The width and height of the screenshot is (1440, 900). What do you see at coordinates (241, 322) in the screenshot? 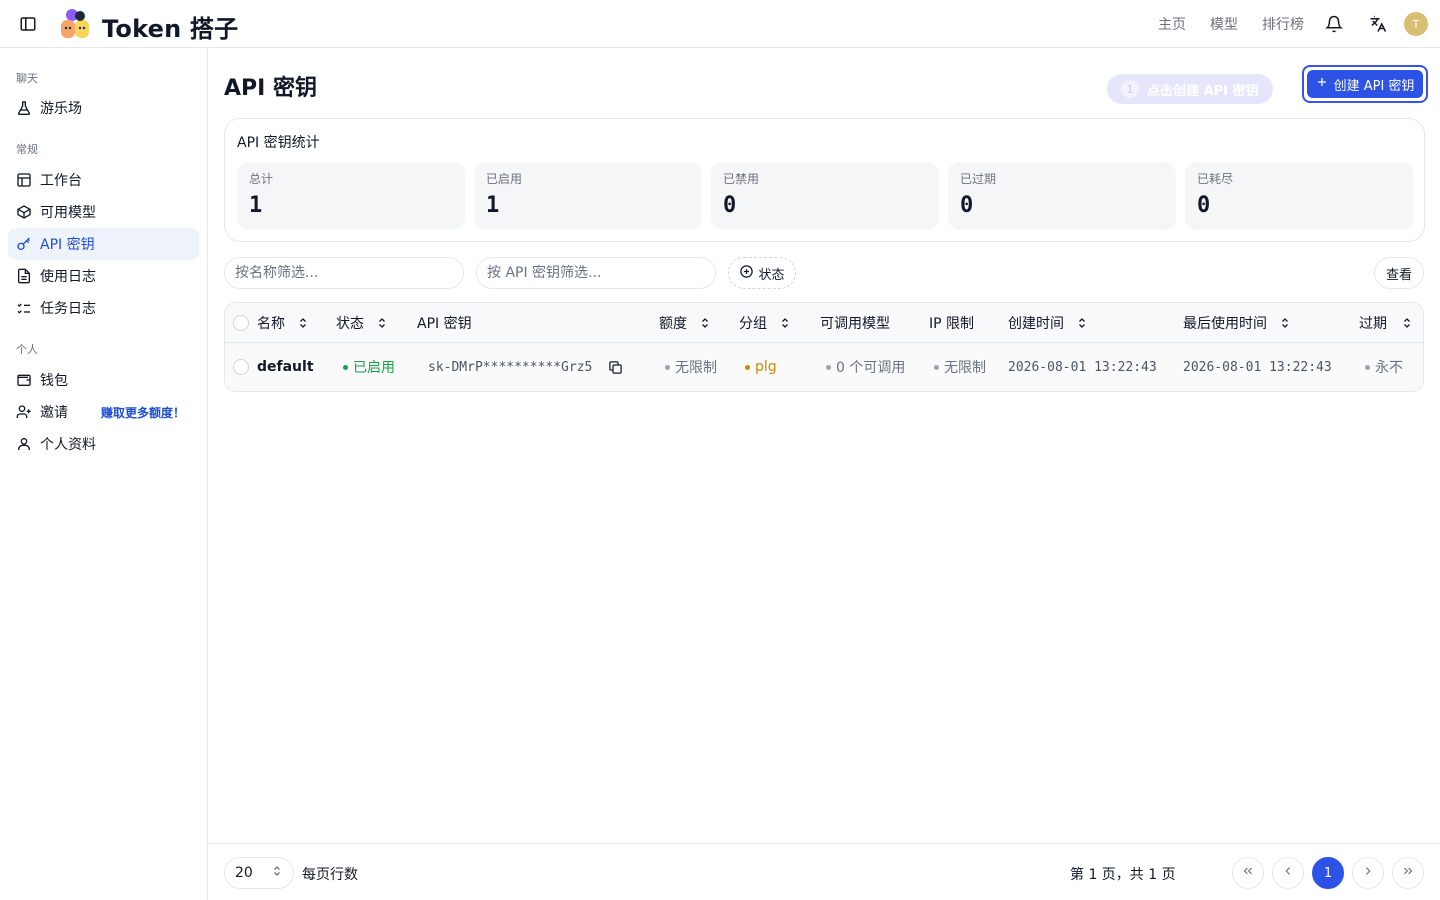
I see `select-all-checkbox` at bounding box center [241, 322].